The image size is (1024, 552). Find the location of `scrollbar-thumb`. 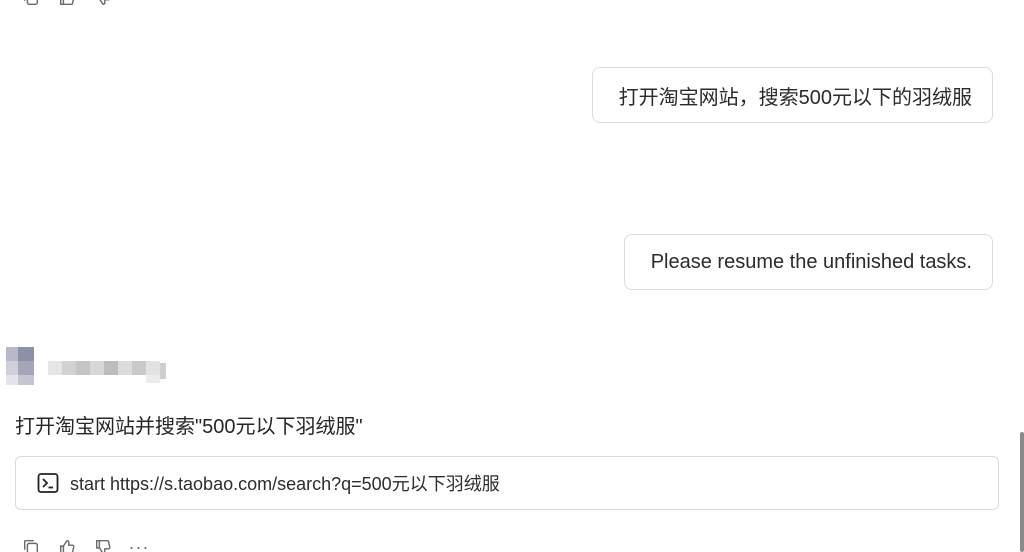

scrollbar-thumb is located at coordinates (1022, 492).